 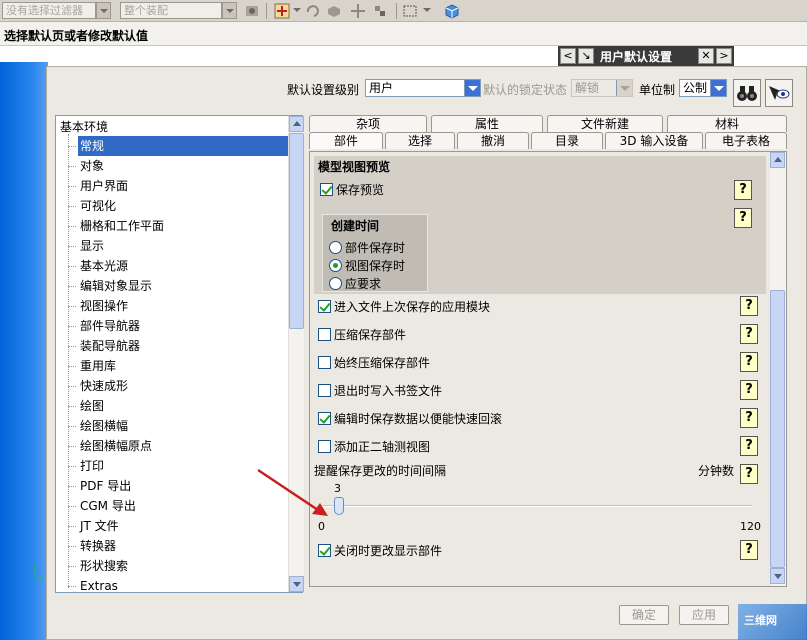 I want to click on tab-row1-item: 属性, so click(x=487, y=123).